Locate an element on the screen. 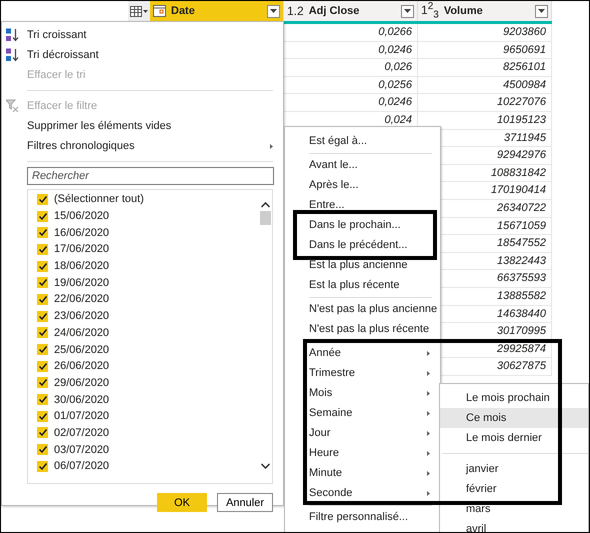 This screenshot has height=533, width=590. menu-item: Seconde is located at coordinates (362, 493).